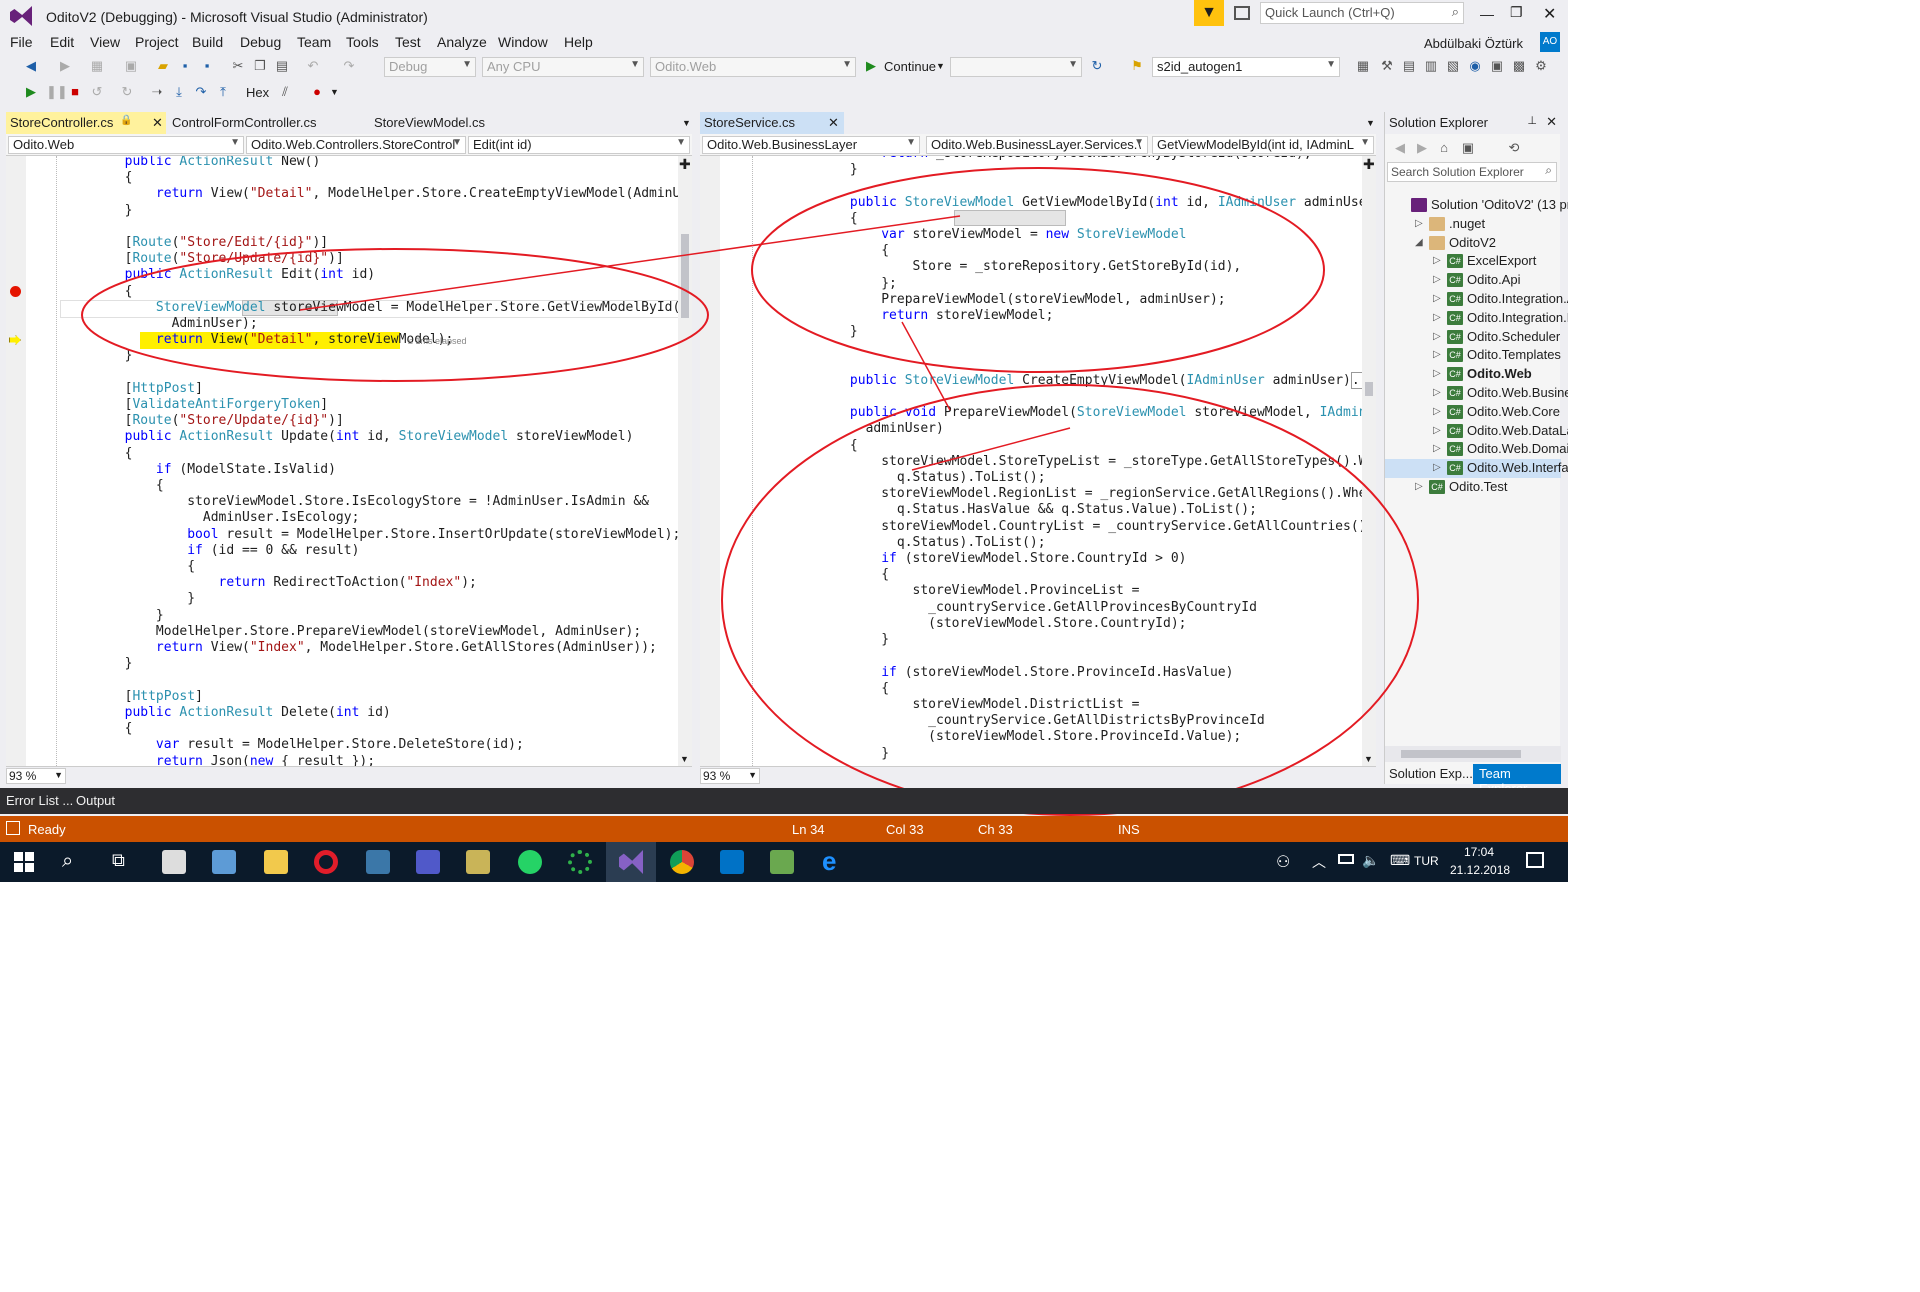 The image size is (1920, 1292). I want to click on volume-icon: 🔈, so click(1370, 860).